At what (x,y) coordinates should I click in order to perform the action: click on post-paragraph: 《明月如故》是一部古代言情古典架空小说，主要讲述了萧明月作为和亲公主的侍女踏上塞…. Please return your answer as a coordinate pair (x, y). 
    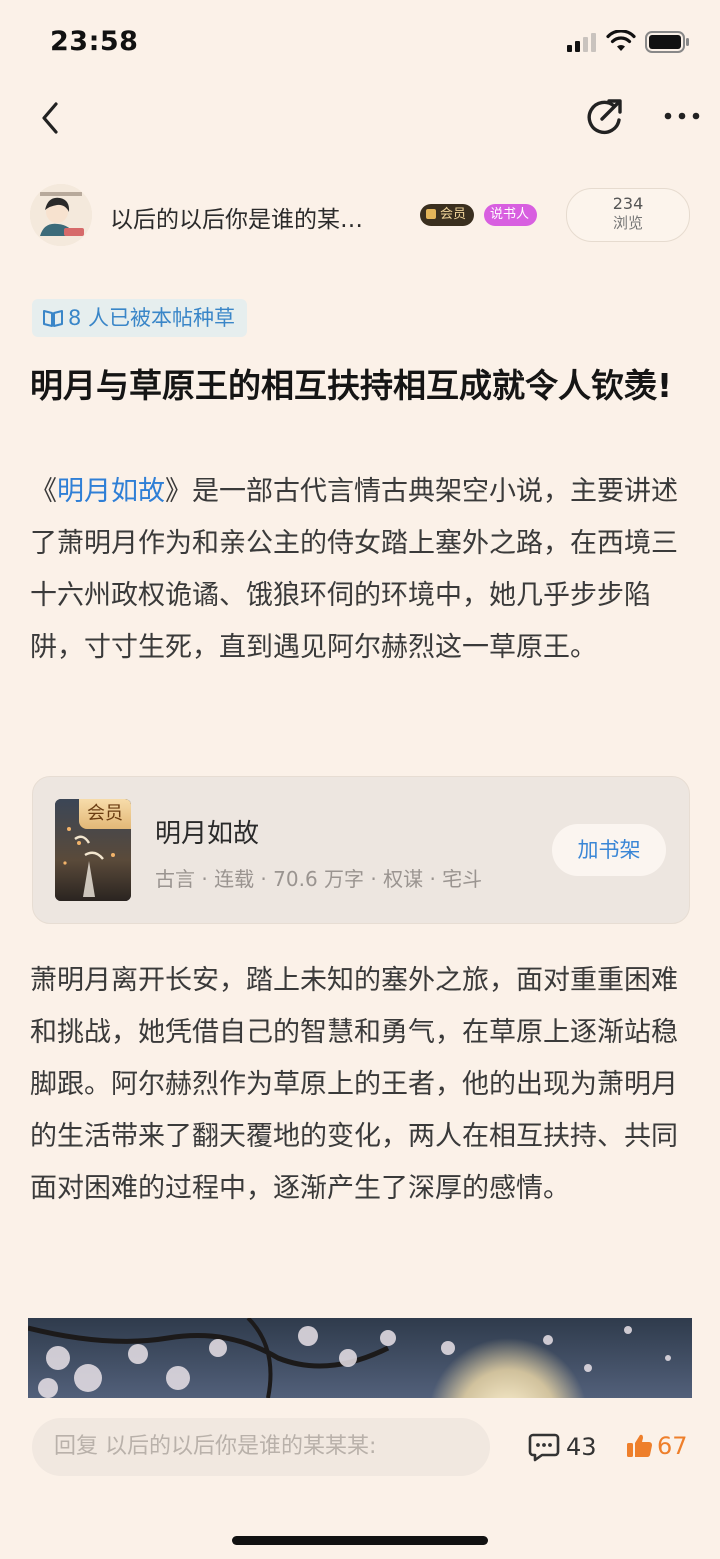
    Looking at the image, I should click on (362, 570).